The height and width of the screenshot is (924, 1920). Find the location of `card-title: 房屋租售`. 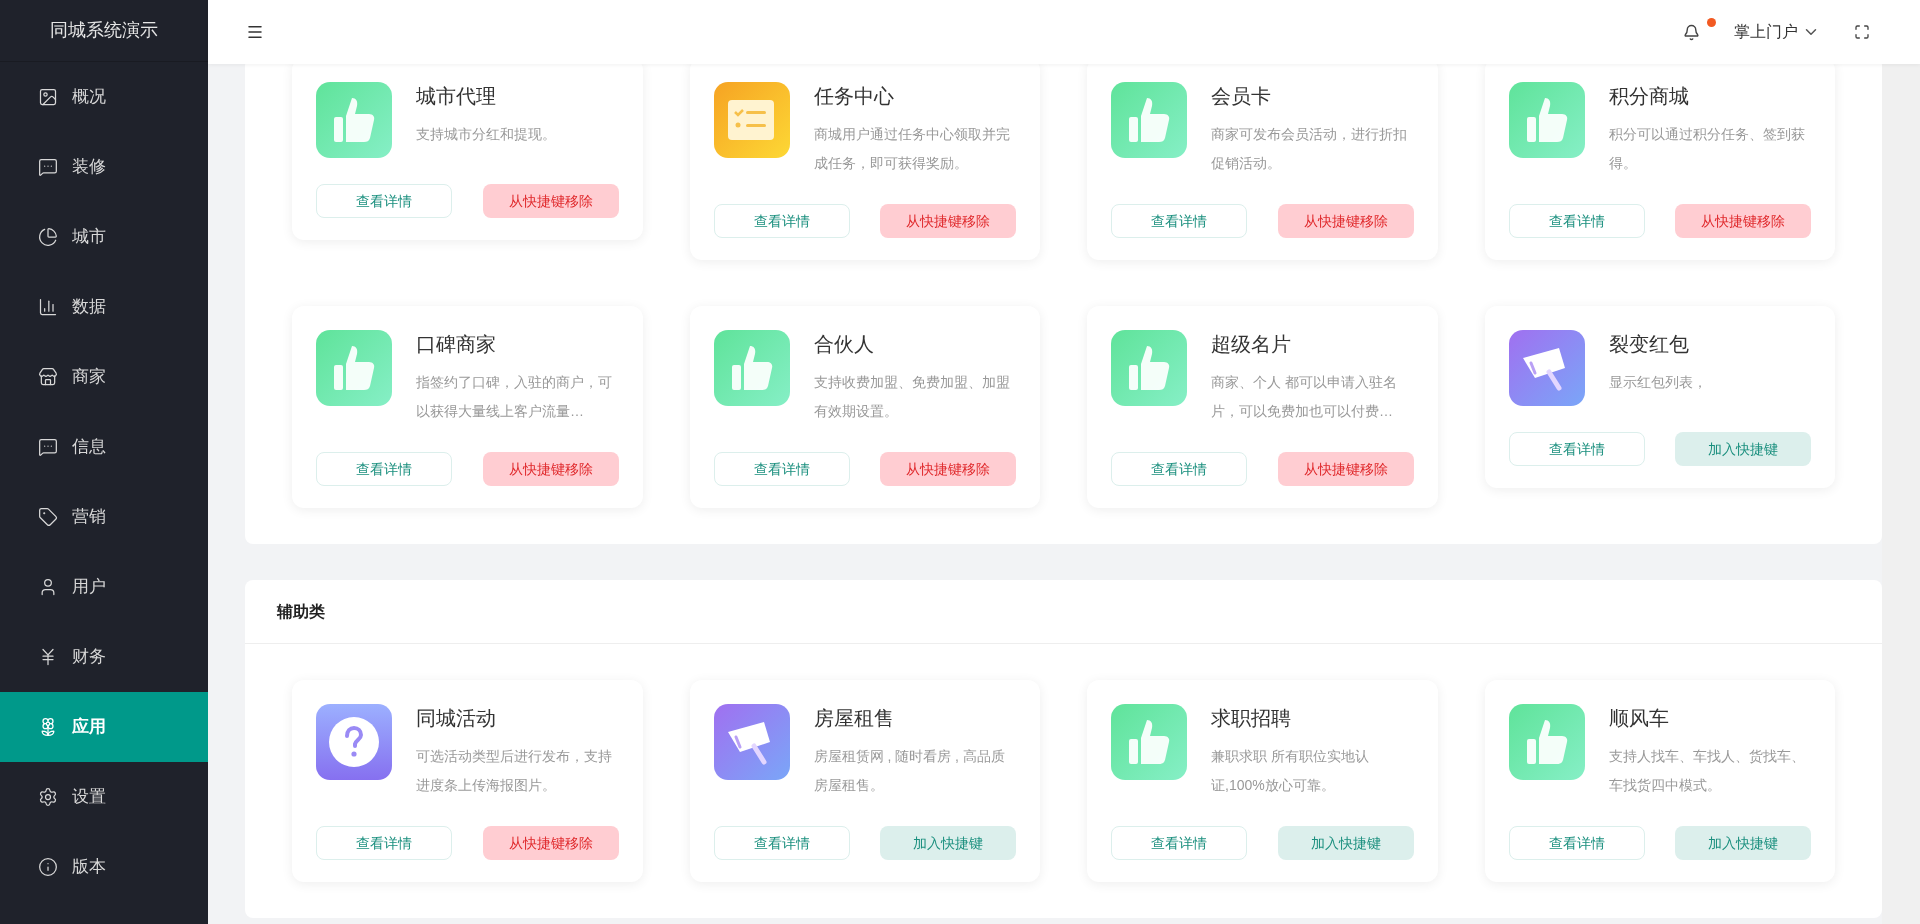

card-title: 房屋租售 is located at coordinates (854, 718).